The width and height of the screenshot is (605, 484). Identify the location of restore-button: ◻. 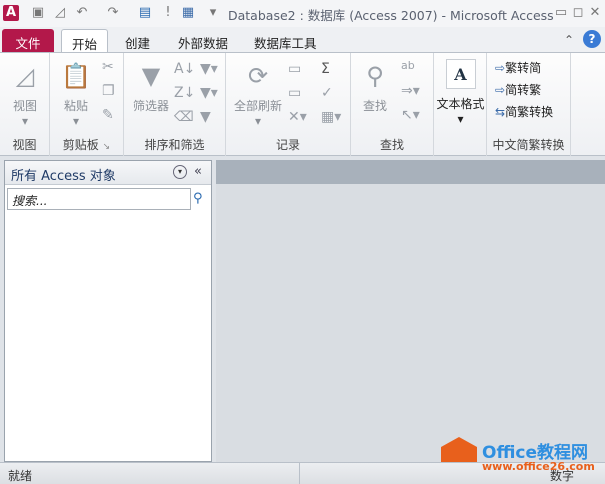
(578, 13).